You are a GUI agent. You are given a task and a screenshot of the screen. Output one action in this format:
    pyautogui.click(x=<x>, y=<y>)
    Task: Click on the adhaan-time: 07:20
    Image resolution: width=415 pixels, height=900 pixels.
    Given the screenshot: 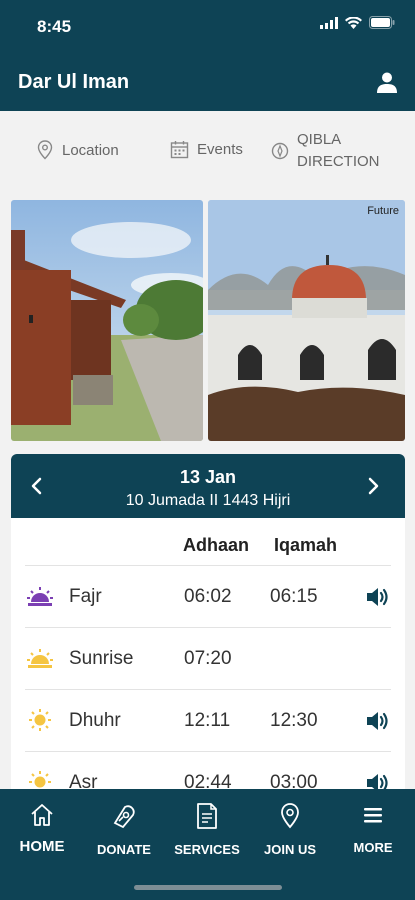 What is the action you would take?
    pyautogui.click(x=208, y=658)
    